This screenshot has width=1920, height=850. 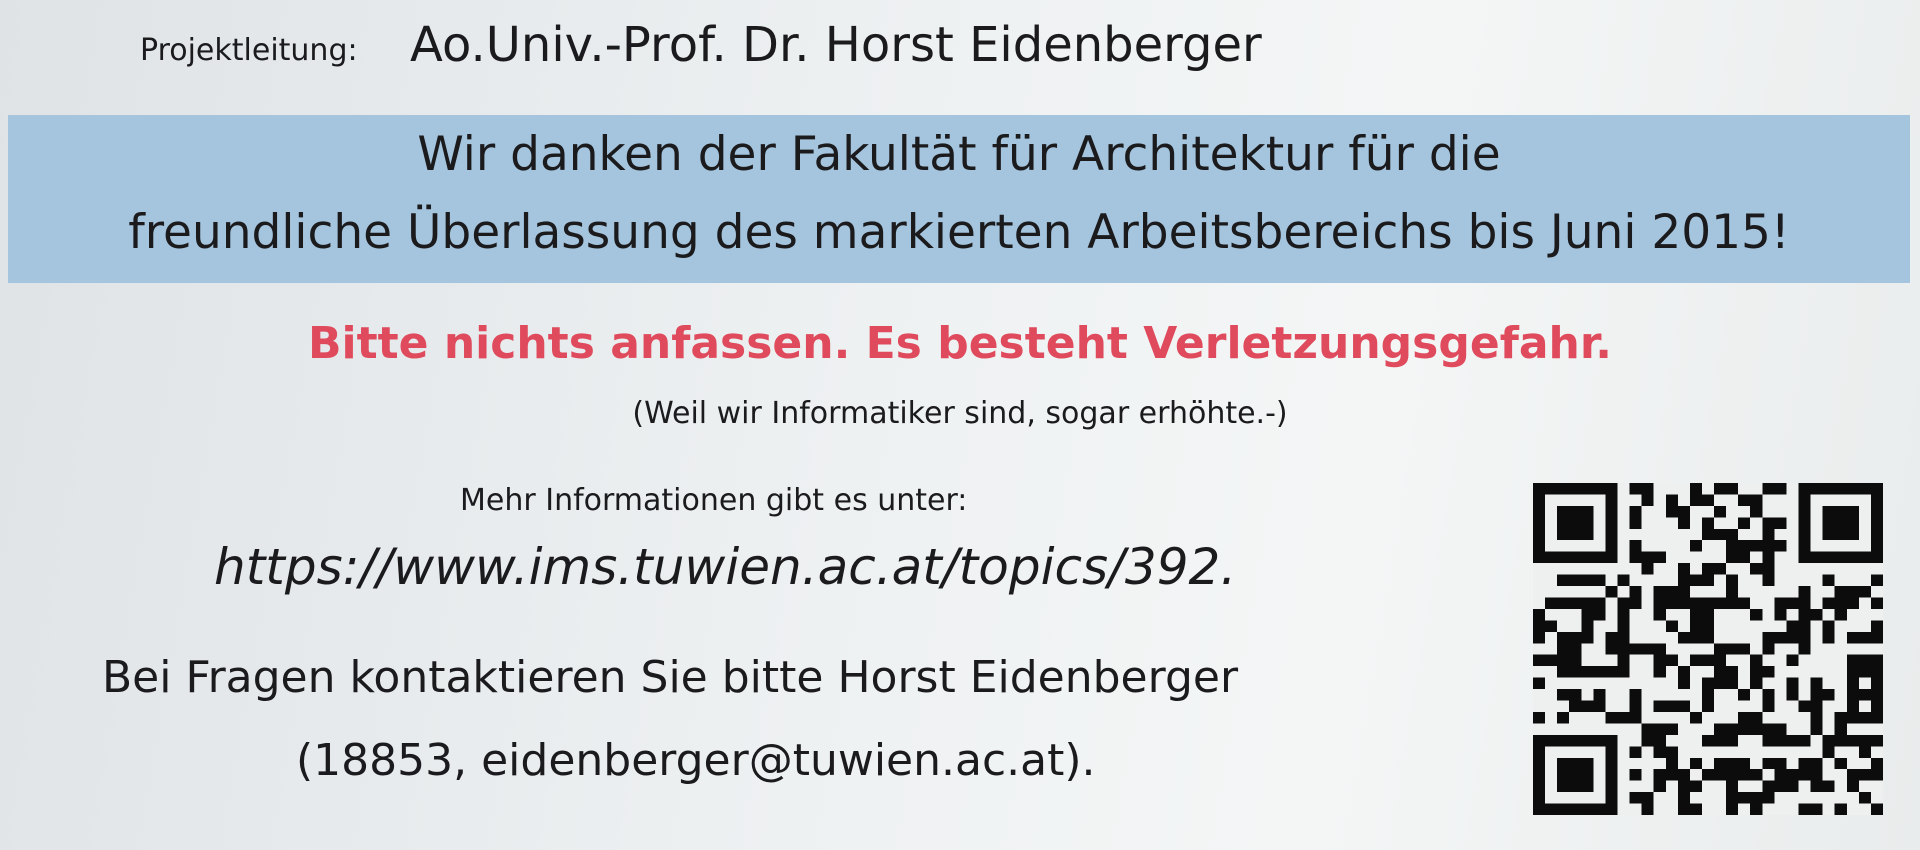 I want to click on more-info-label: Mehr Informationen gibt es unter:, so click(x=714, y=500).